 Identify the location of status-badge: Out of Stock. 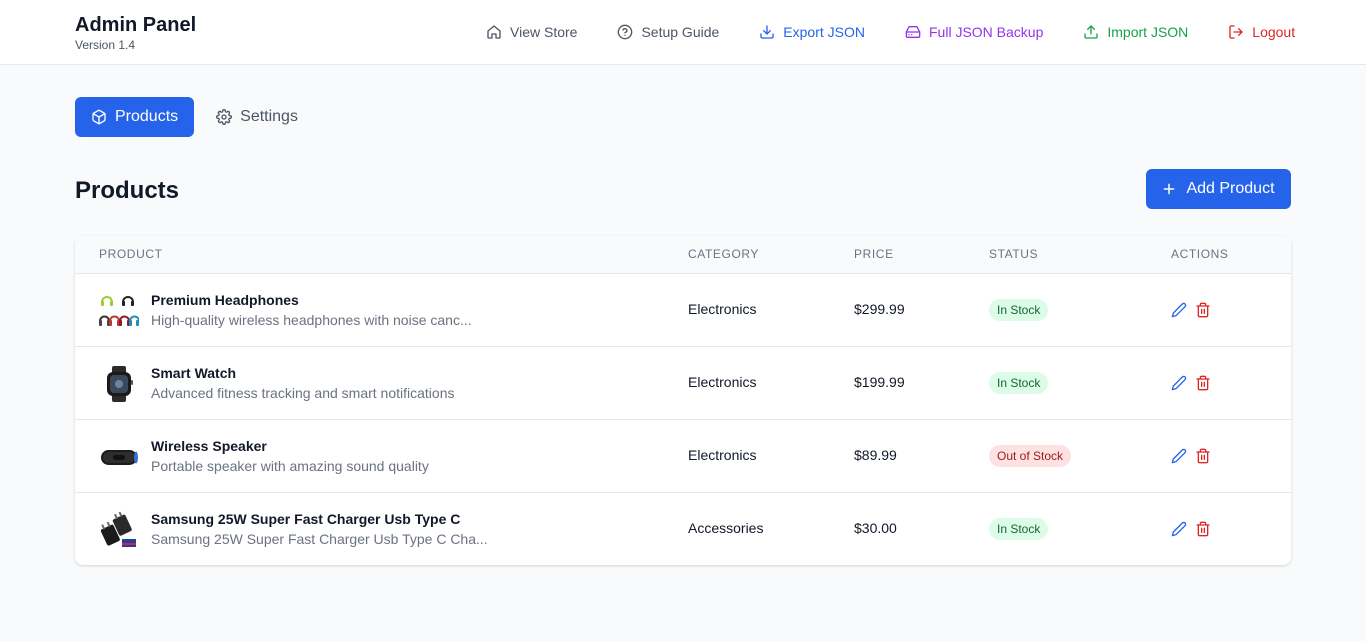
(1030, 456).